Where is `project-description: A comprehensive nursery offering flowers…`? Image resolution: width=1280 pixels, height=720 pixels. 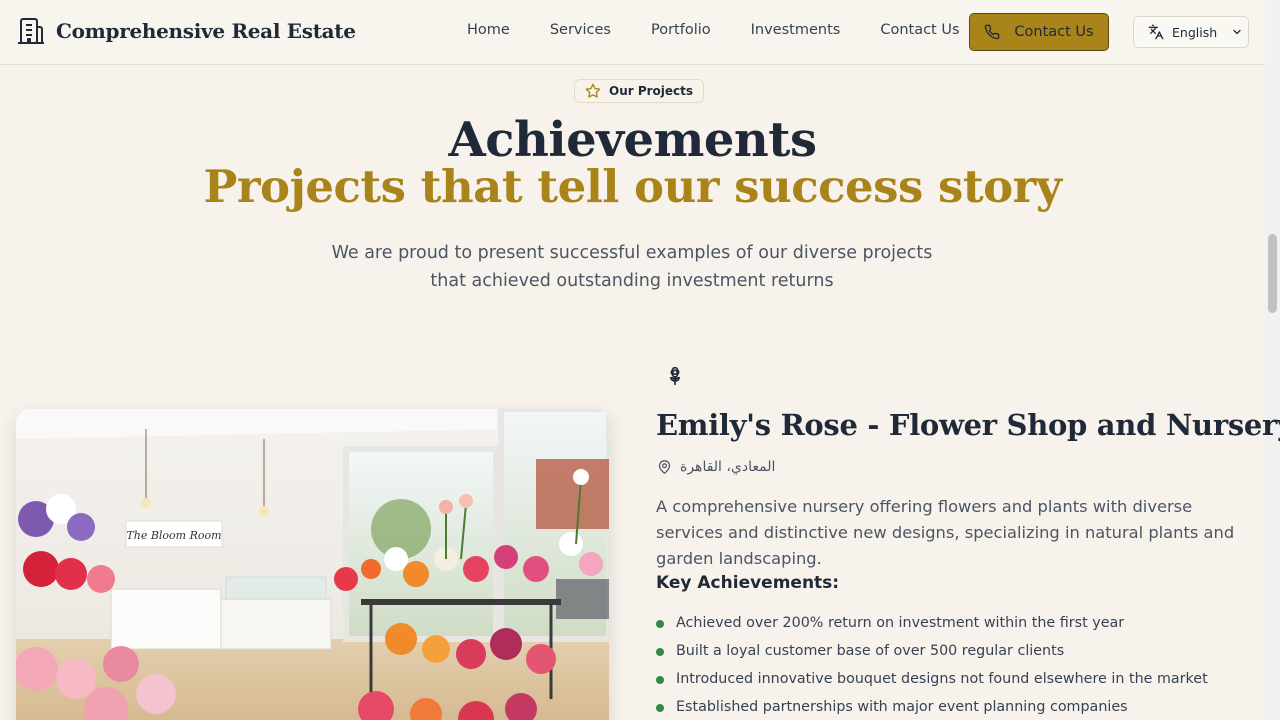 project-description: A comprehensive nursery offering flowers… is located at coordinates (945, 532).